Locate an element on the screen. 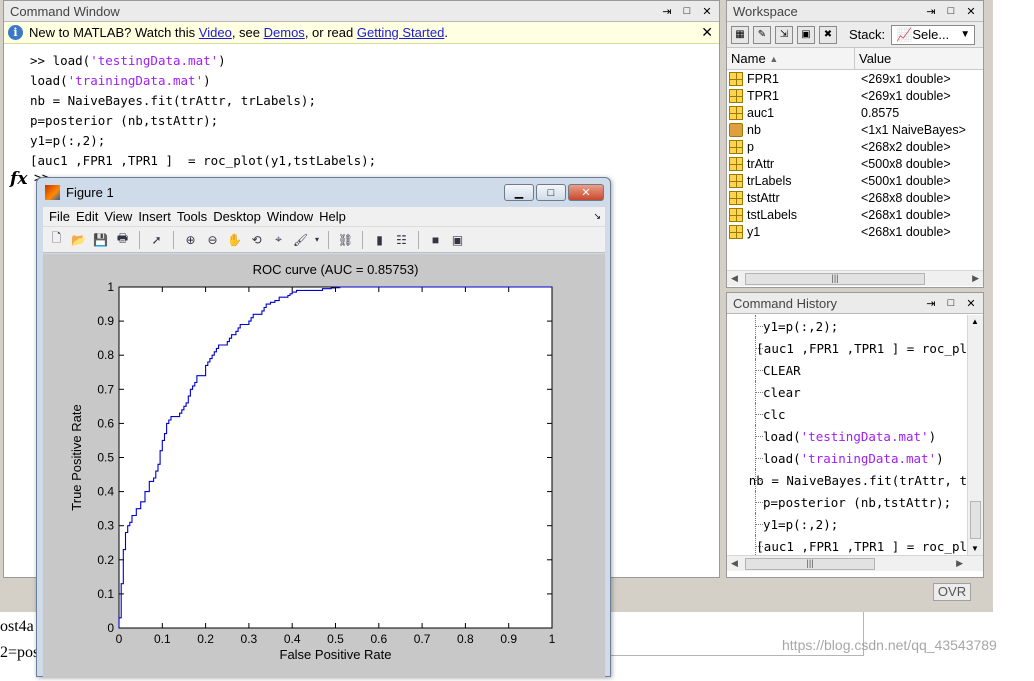 Image resolution: width=1034 pixels, height=681 pixels. video-link: Video is located at coordinates (215, 32).